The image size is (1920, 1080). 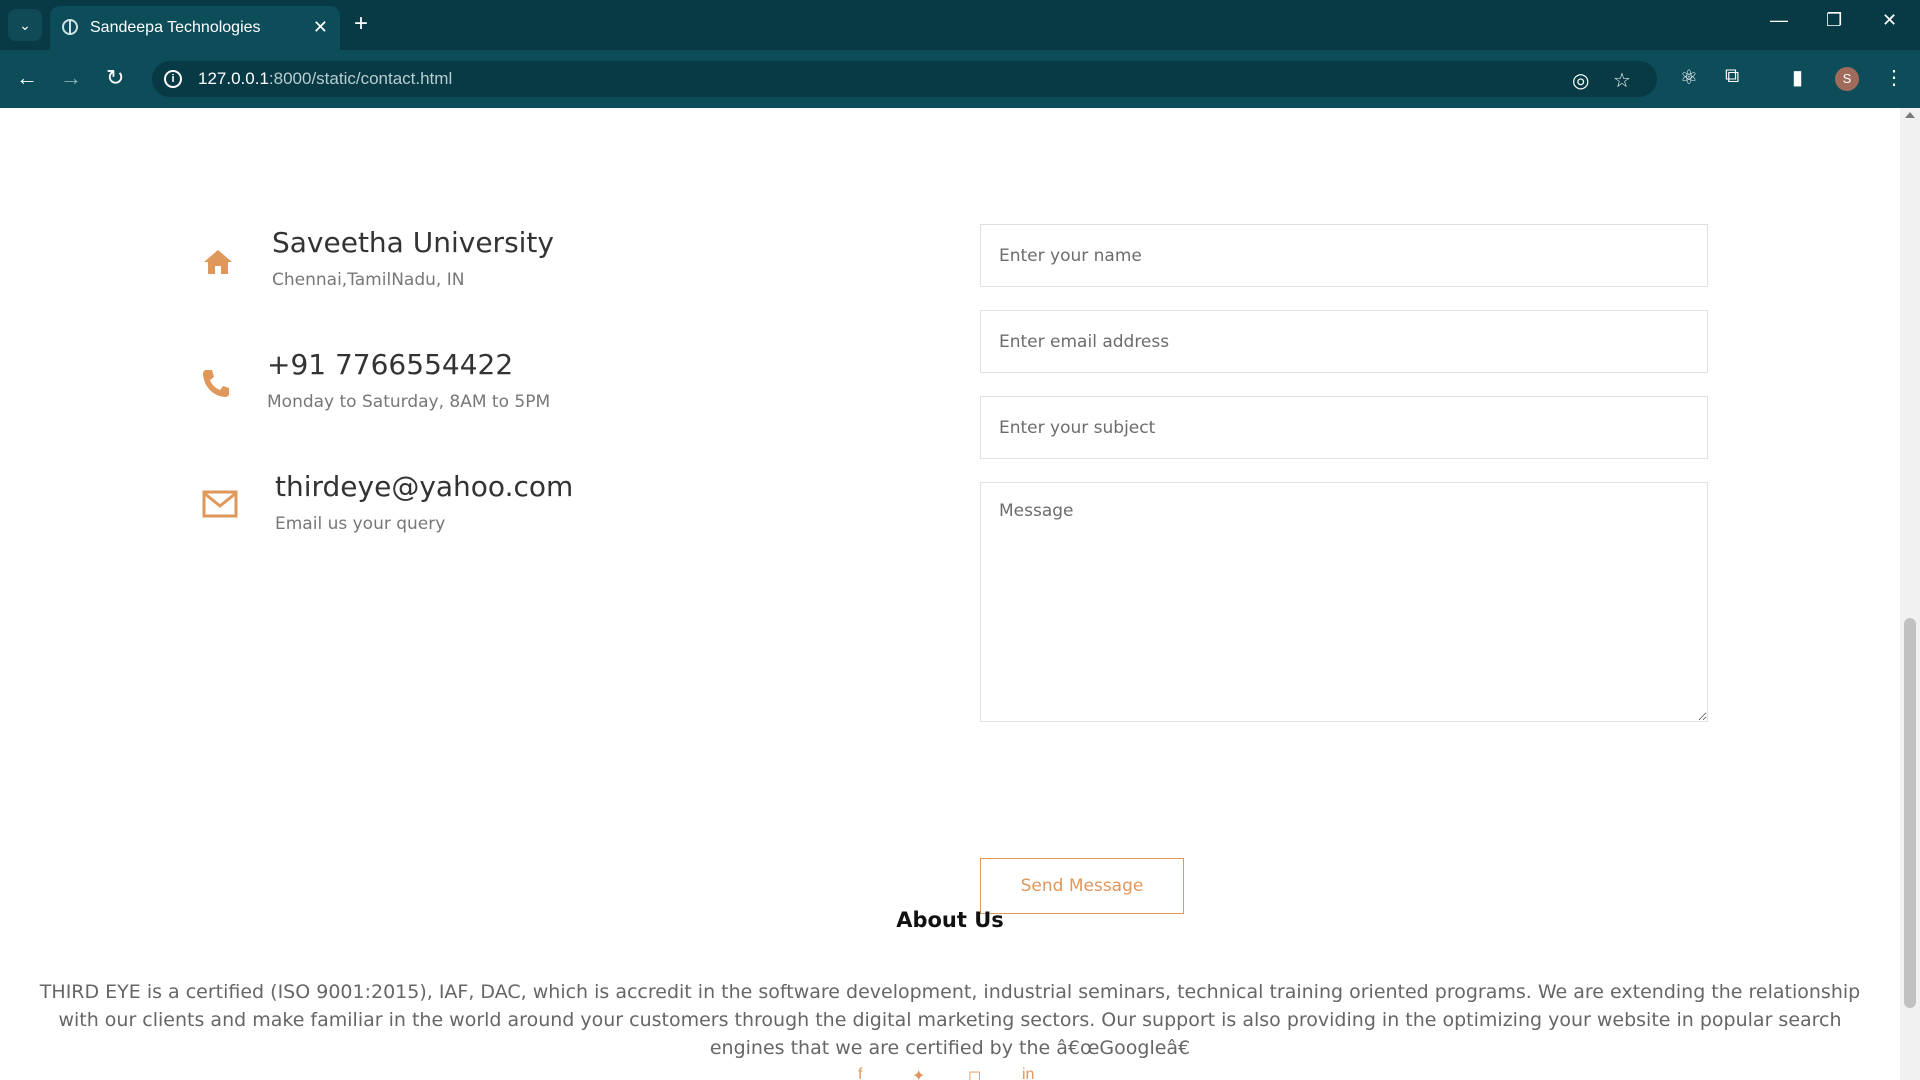 I want to click on address-title: Saveetha University, so click(x=413, y=242).